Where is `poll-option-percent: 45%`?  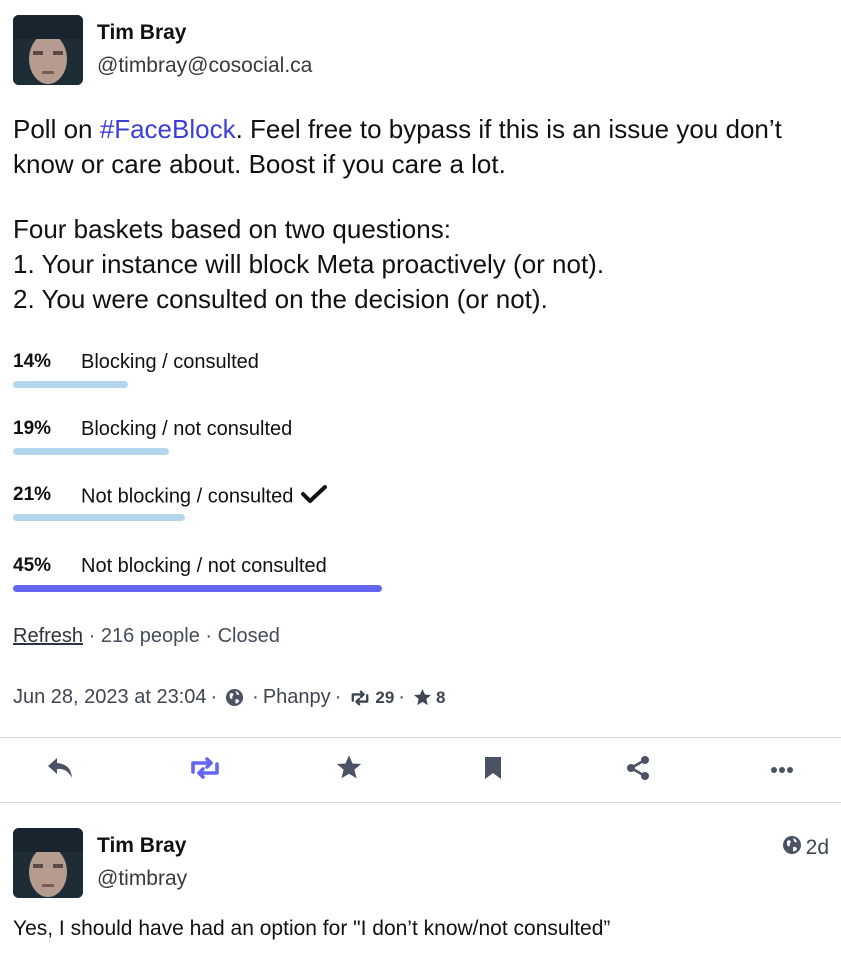
poll-option-percent: 45% is located at coordinates (32, 565).